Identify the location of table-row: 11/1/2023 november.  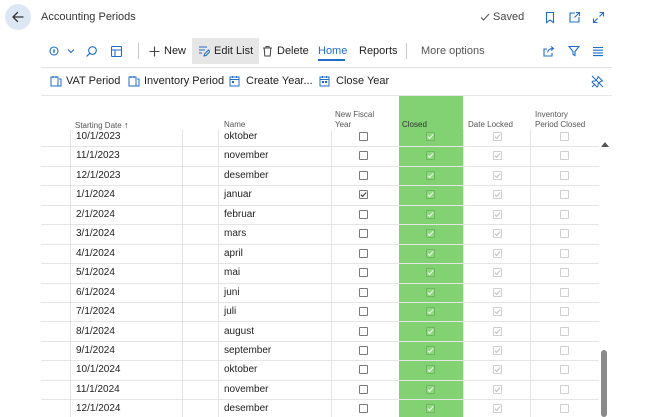
(320, 157).